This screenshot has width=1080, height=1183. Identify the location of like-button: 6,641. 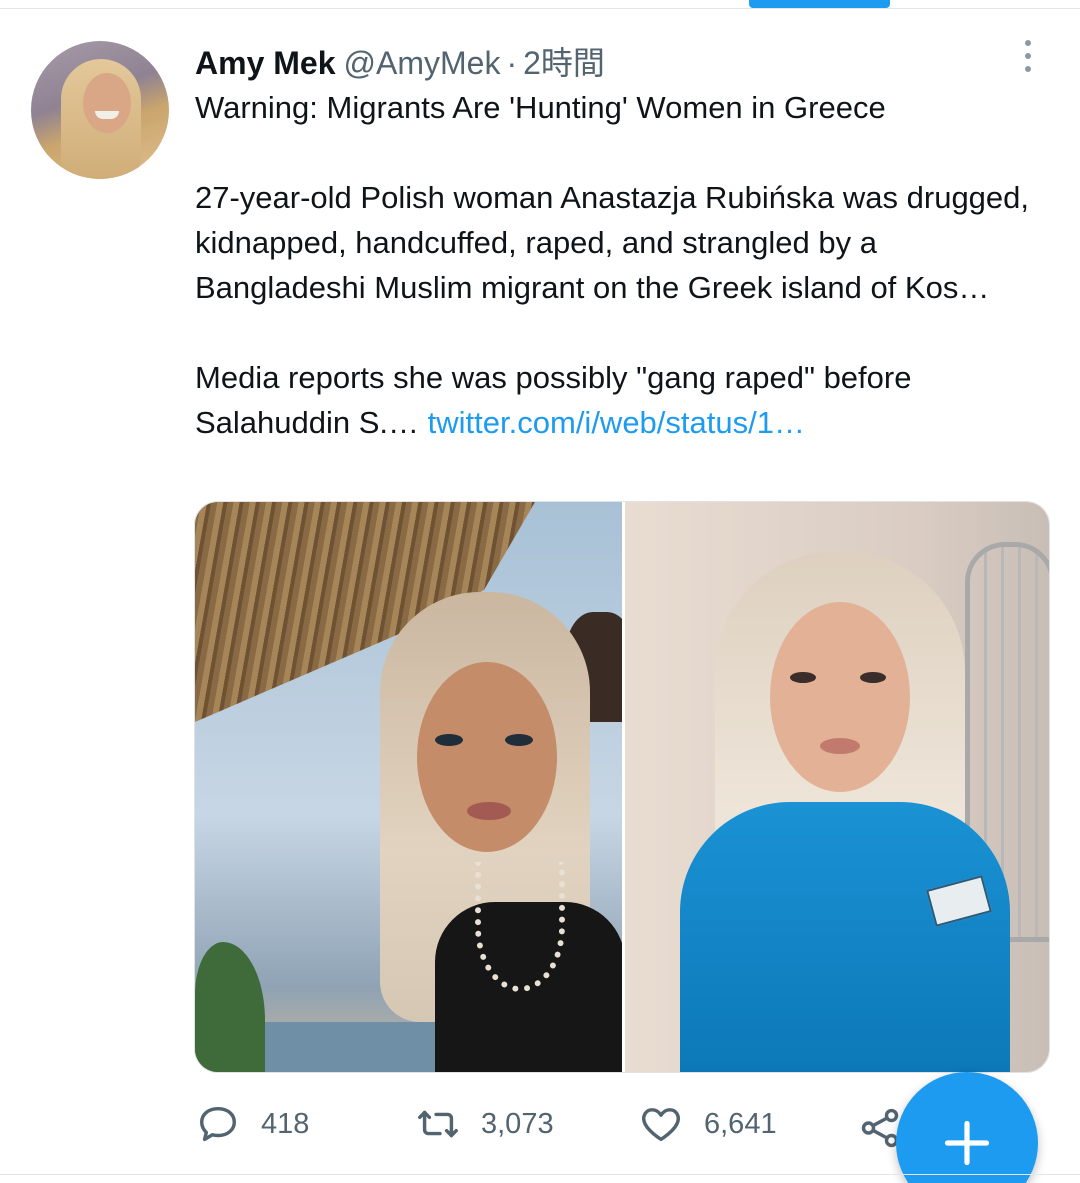
(707, 1124).